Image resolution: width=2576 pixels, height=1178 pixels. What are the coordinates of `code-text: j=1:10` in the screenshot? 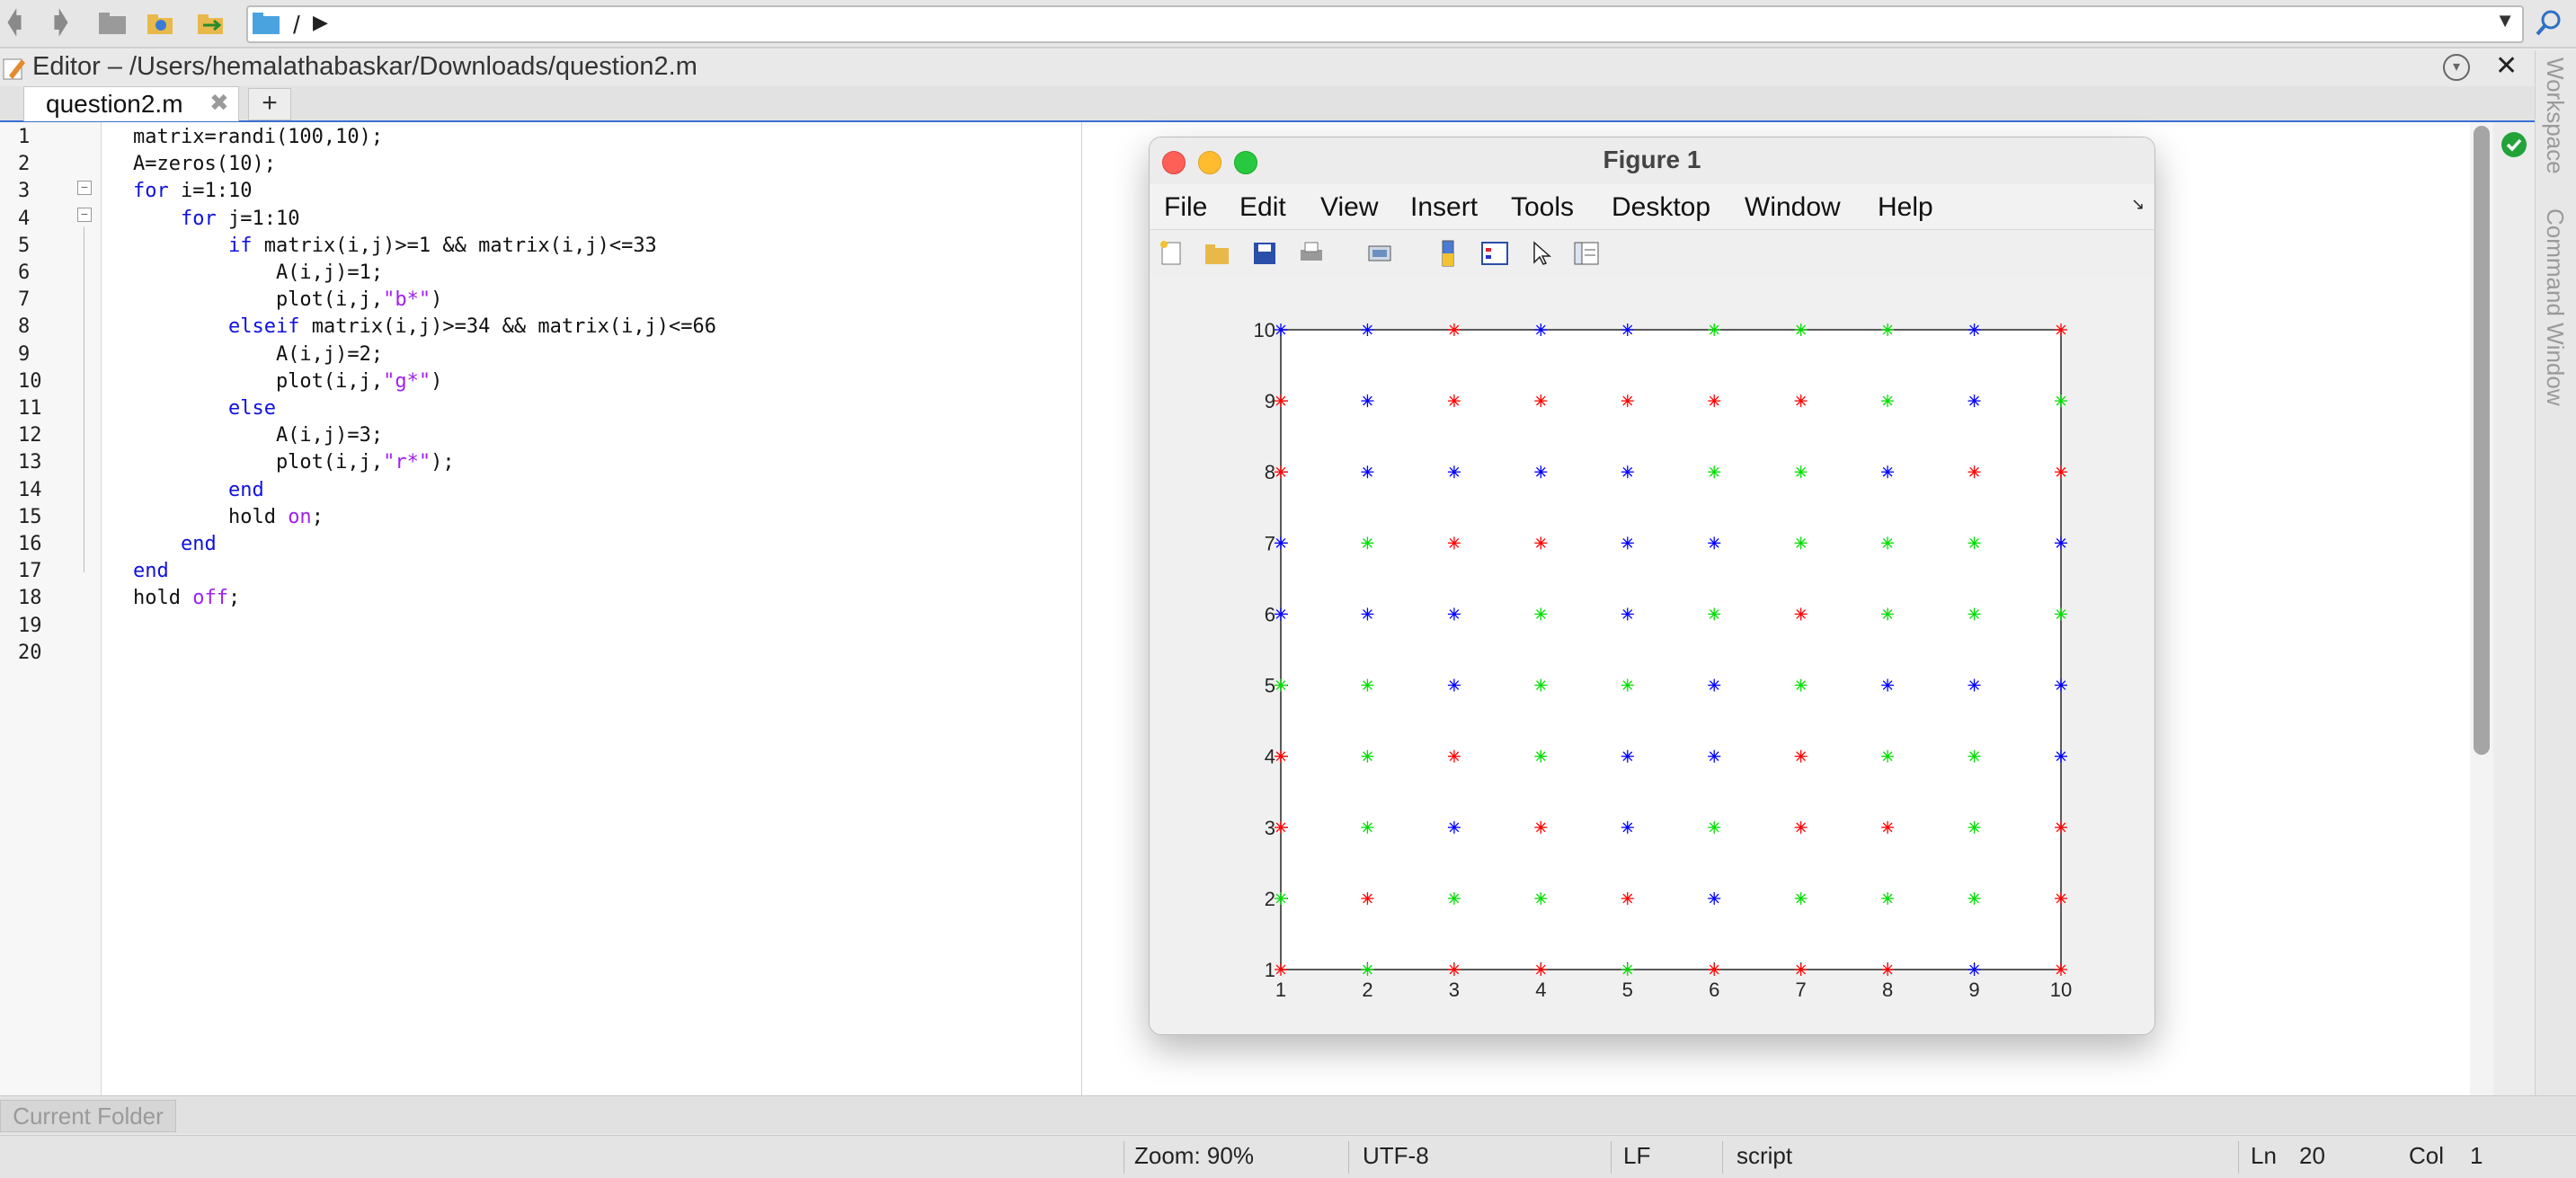 It's located at (258, 218).